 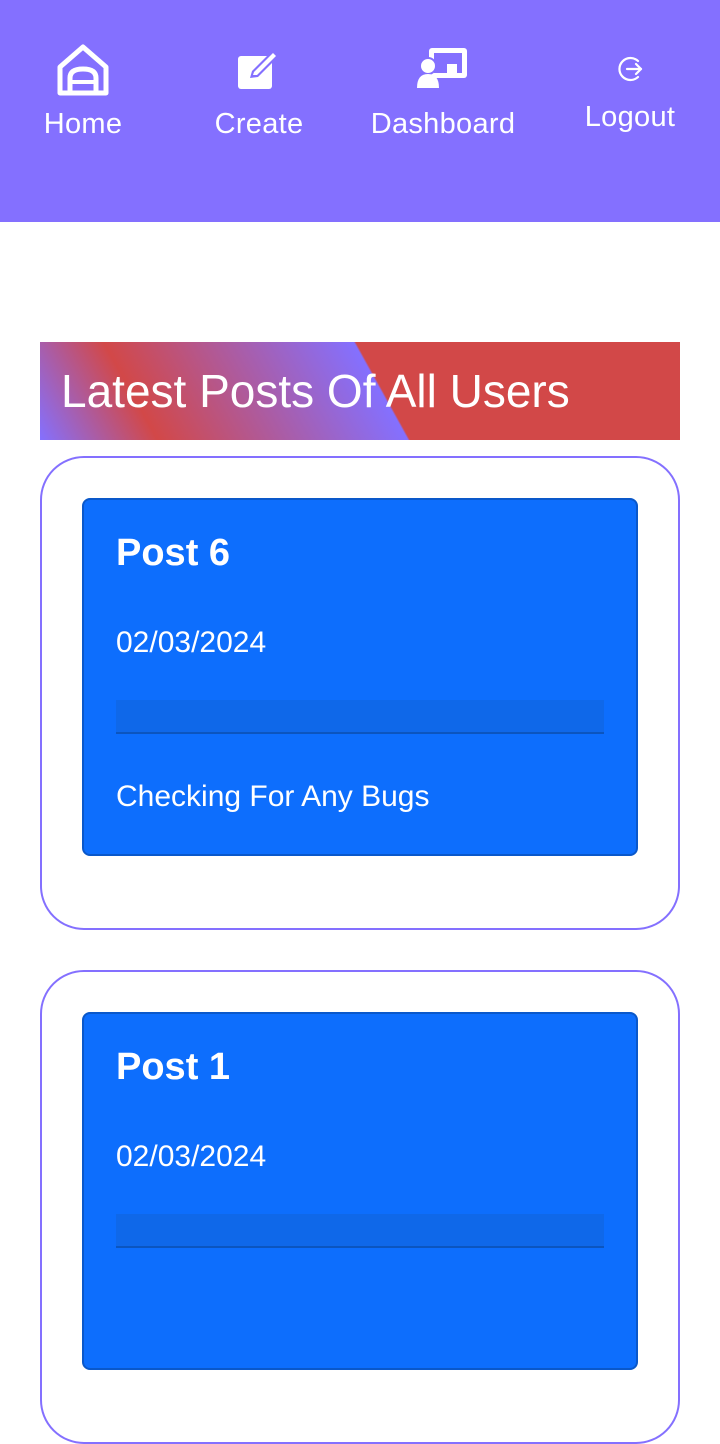 I want to click on logout-icon, so click(x=630, y=71).